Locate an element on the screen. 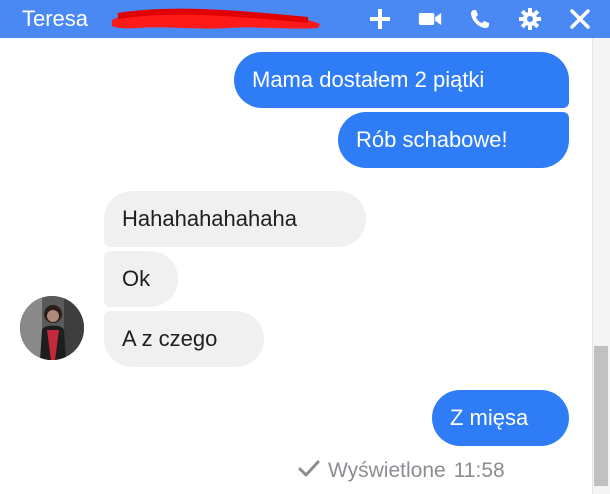 The height and width of the screenshot is (494, 610). message-bubble-incoming: A z czego is located at coordinates (184, 339).